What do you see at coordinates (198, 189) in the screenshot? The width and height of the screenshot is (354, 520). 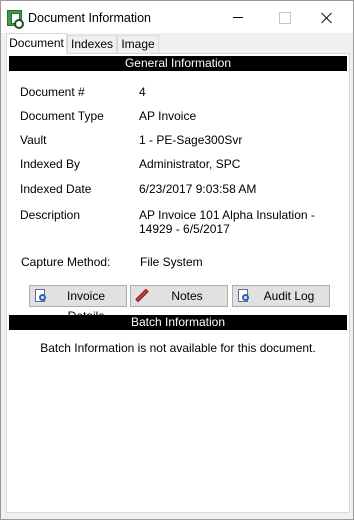 I see `indexed-date-value: 6/23/2017 9:03:58 AM` at bounding box center [198, 189].